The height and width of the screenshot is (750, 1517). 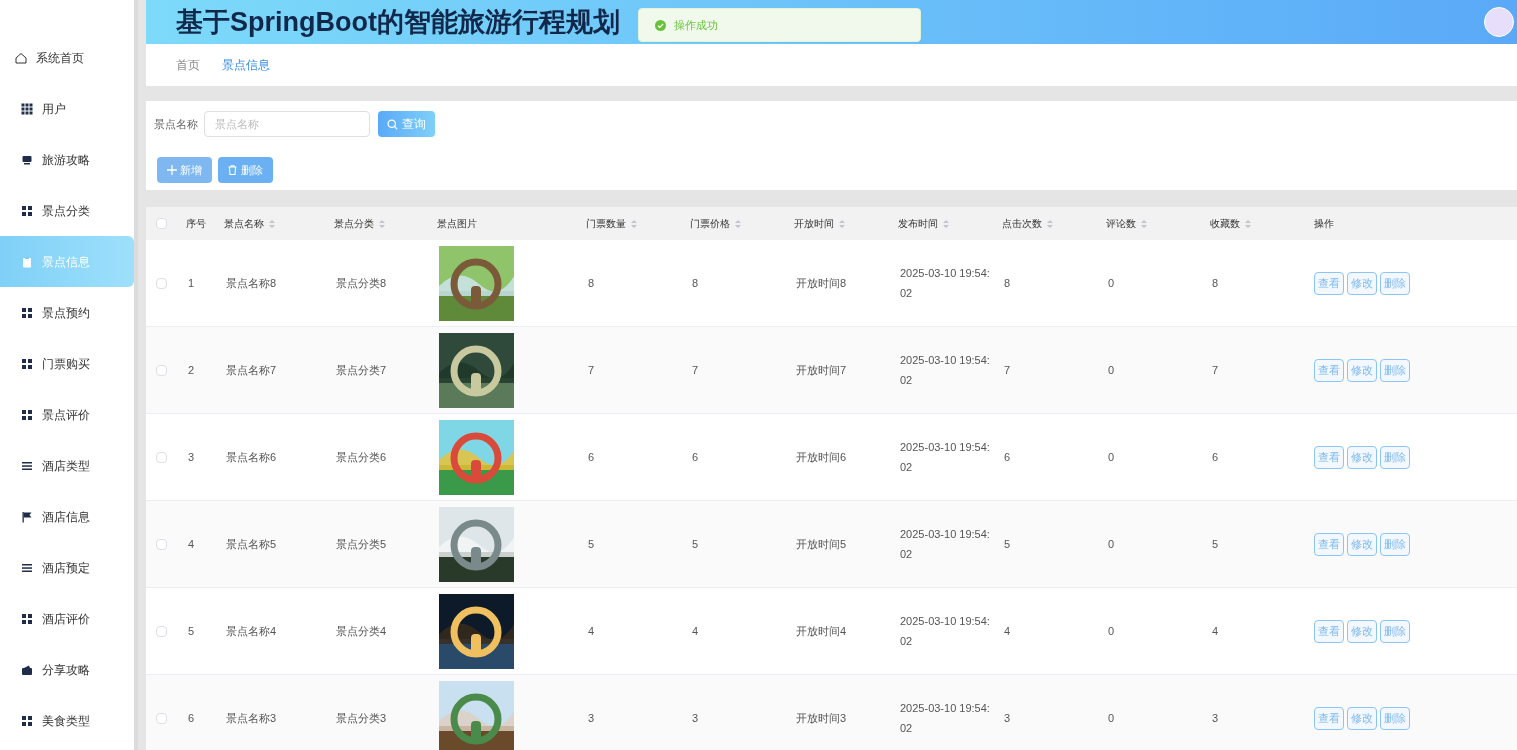 I want to click on delete-button: 删除, so click(x=245, y=170).